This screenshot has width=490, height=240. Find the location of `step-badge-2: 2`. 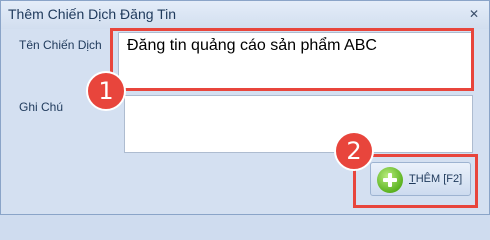

step-badge-2: 2 is located at coordinates (354, 151).